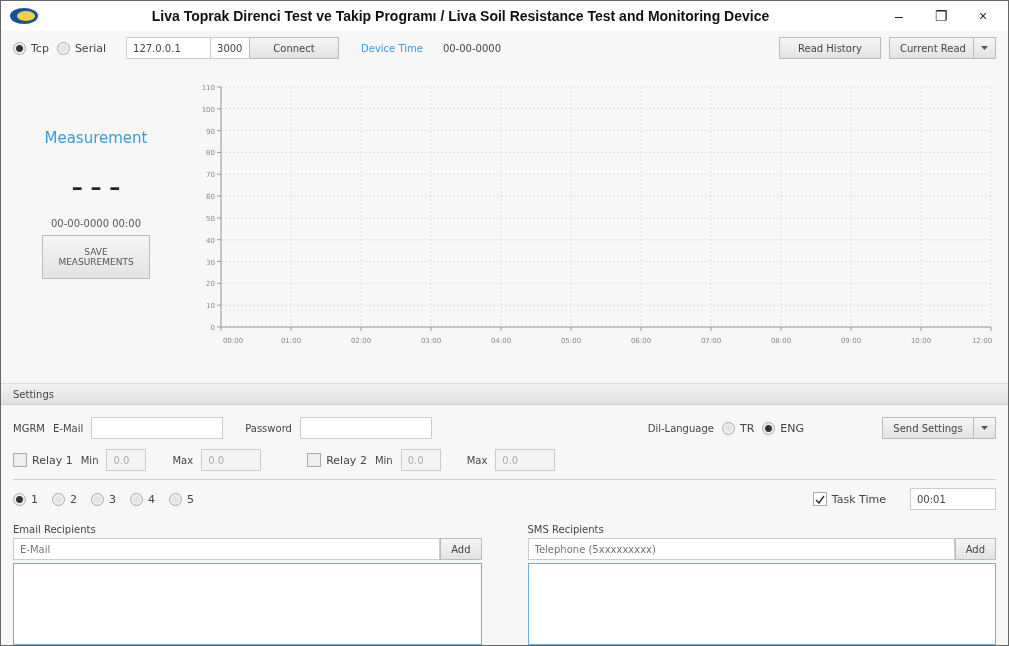 The image size is (1009, 646). Describe the element at coordinates (680, 428) in the screenshot. I see `language-label: Dil-Language` at that location.